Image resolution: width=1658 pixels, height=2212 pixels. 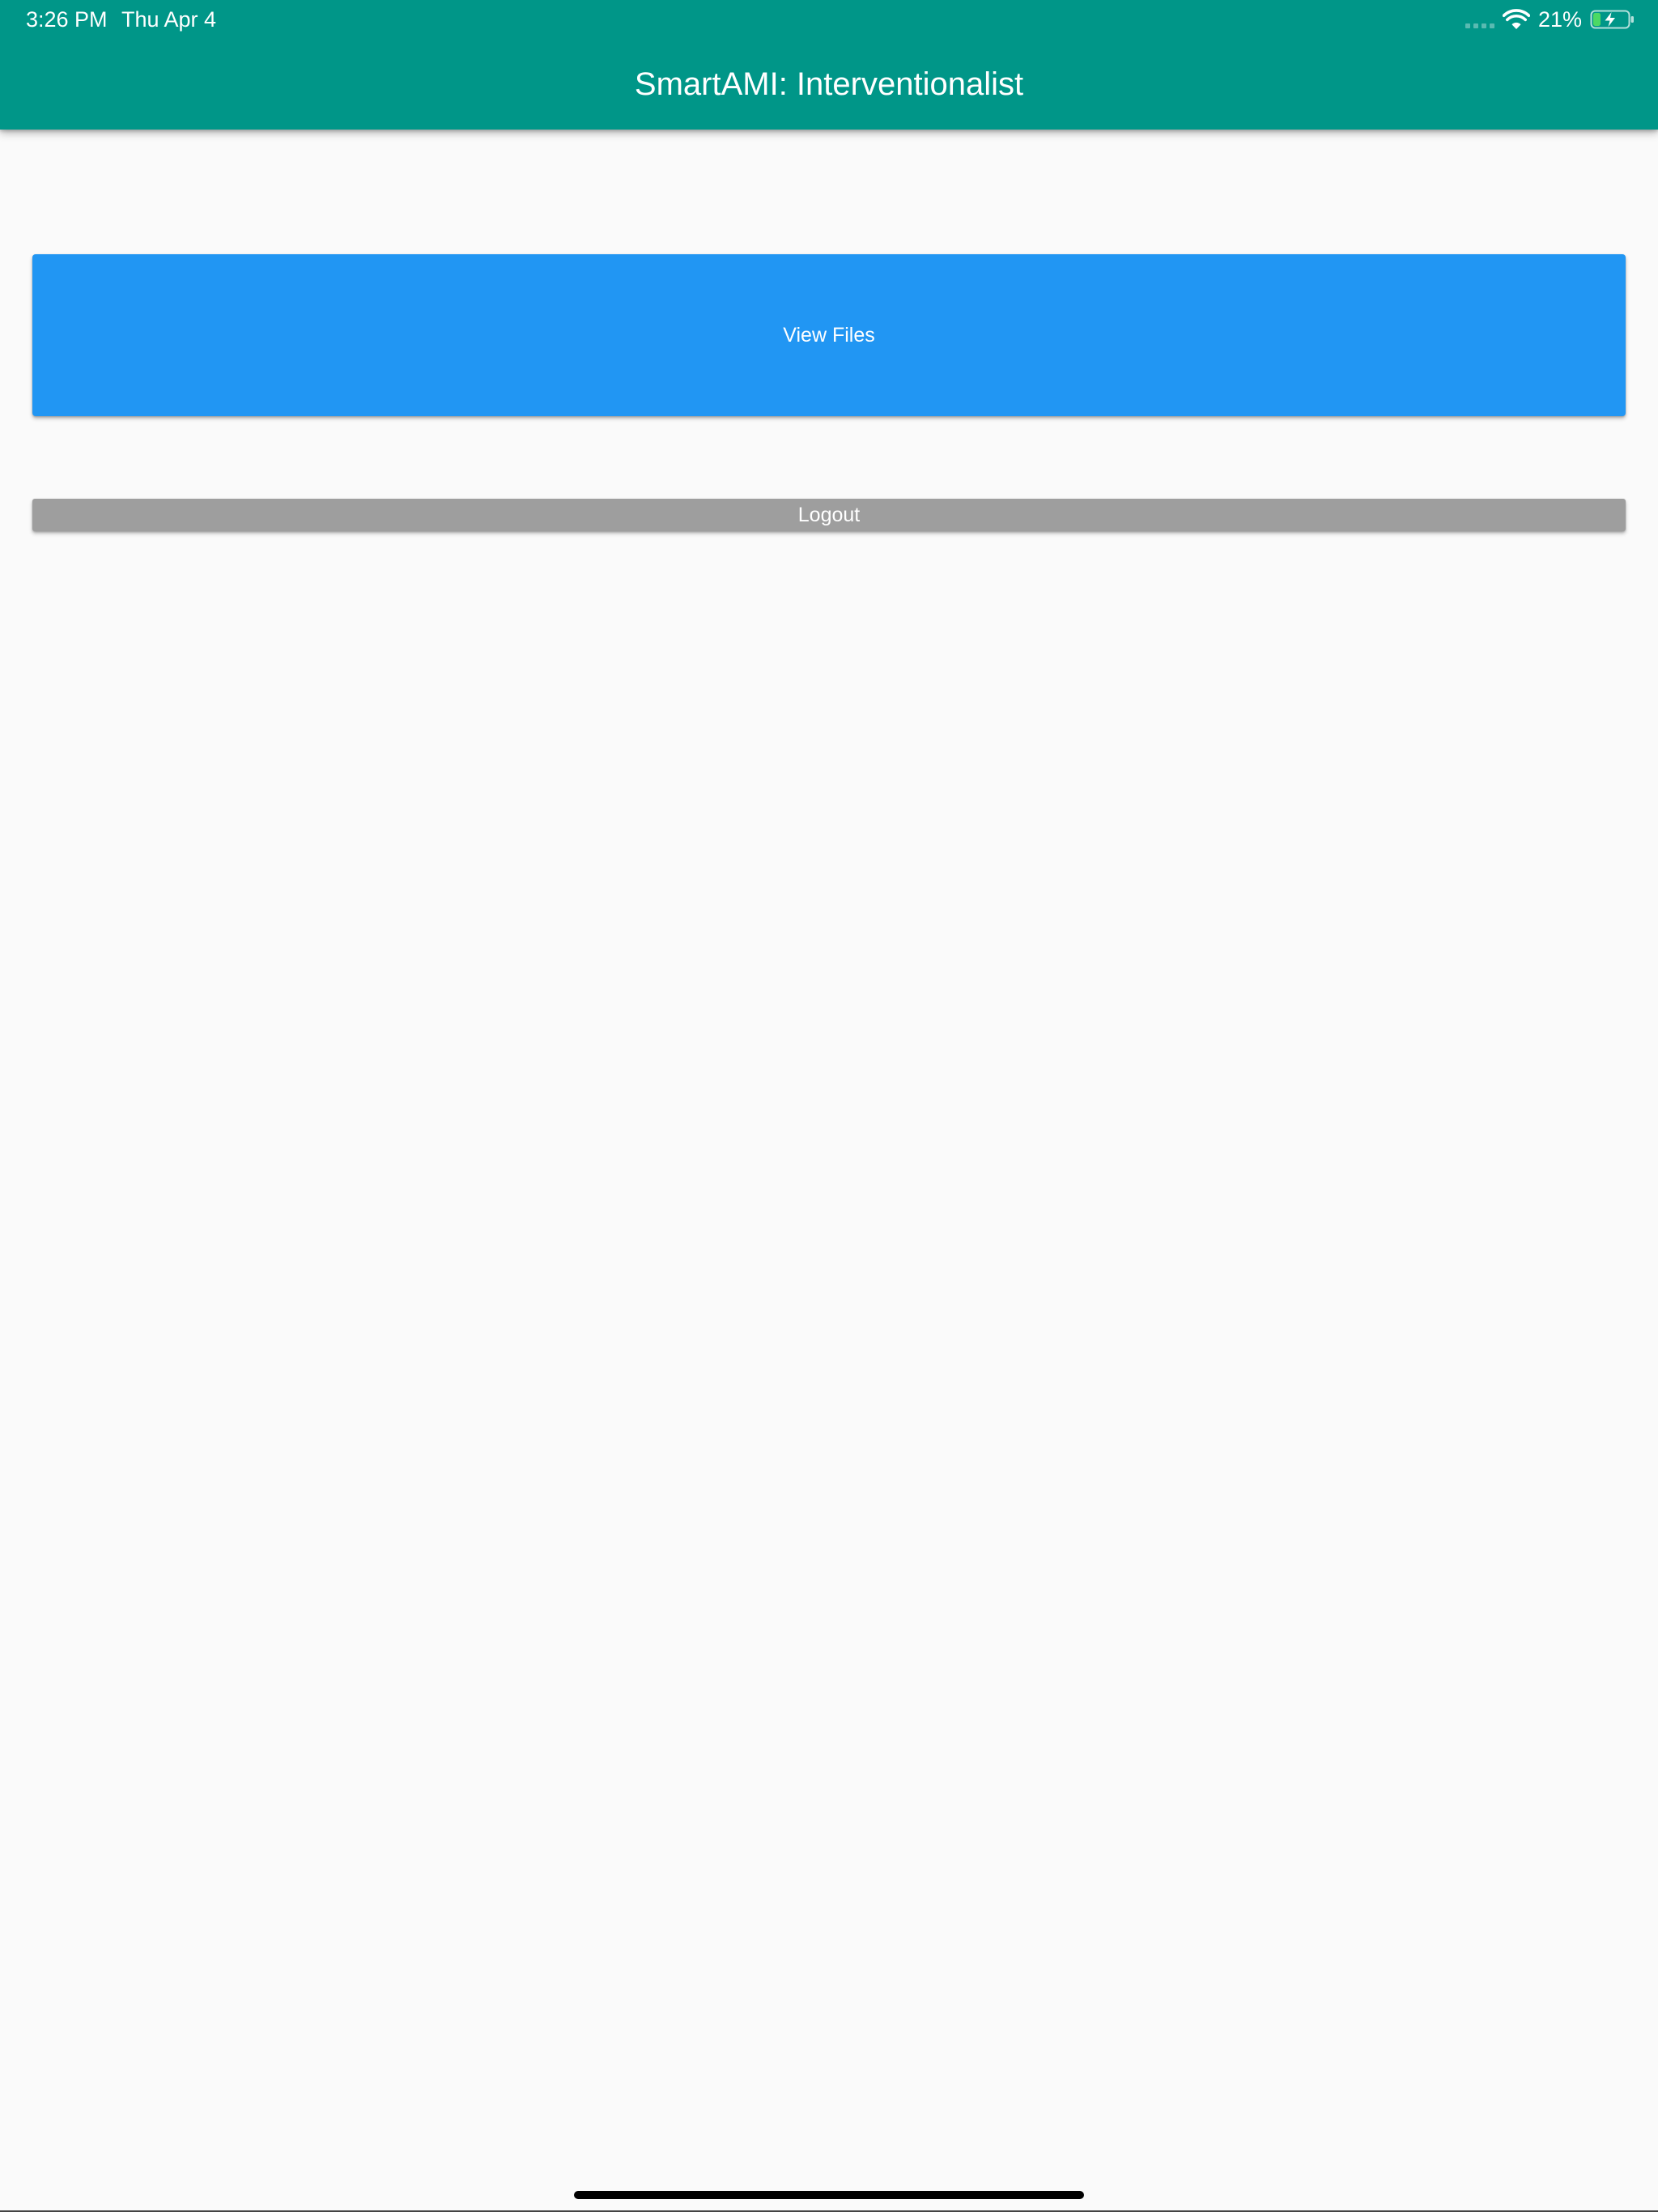 What do you see at coordinates (1559, 19) in the screenshot?
I see `battery-percent: 21%` at bounding box center [1559, 19].